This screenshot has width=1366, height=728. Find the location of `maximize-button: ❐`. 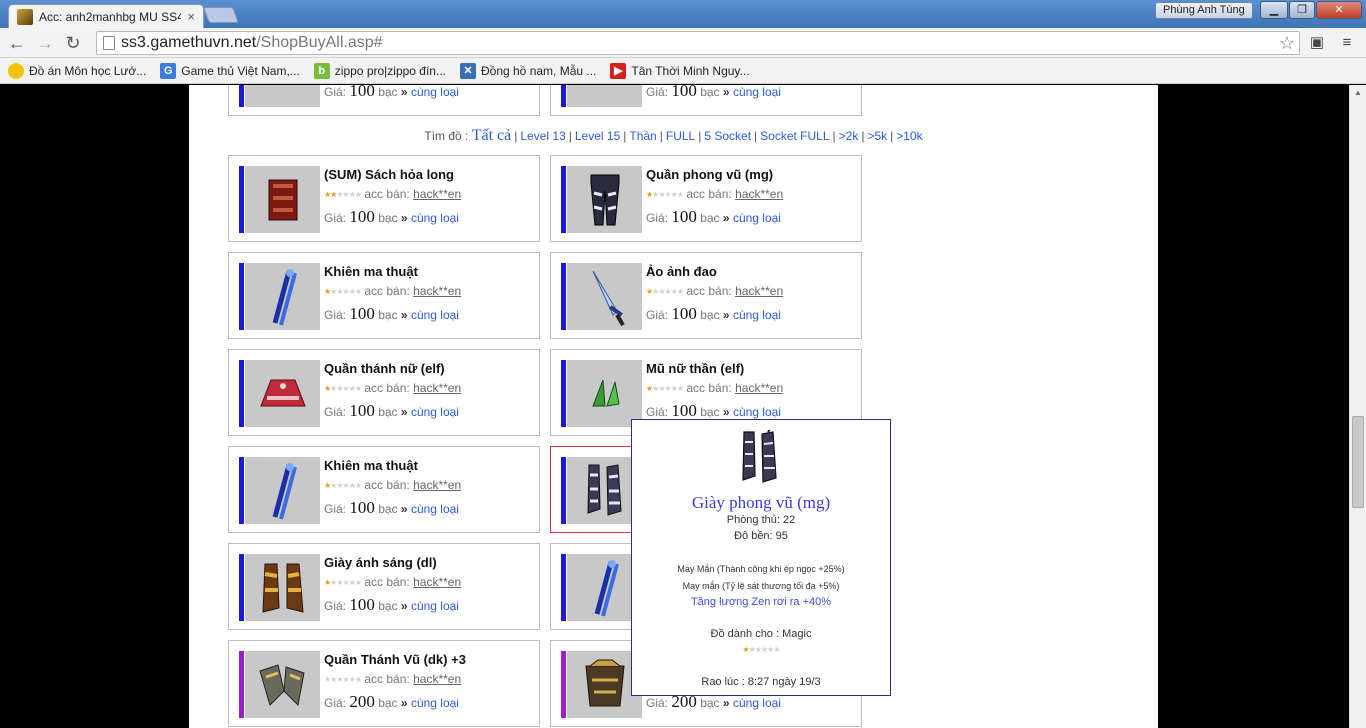

maximize-button: ❐ is located at coordinates (1302, 10).